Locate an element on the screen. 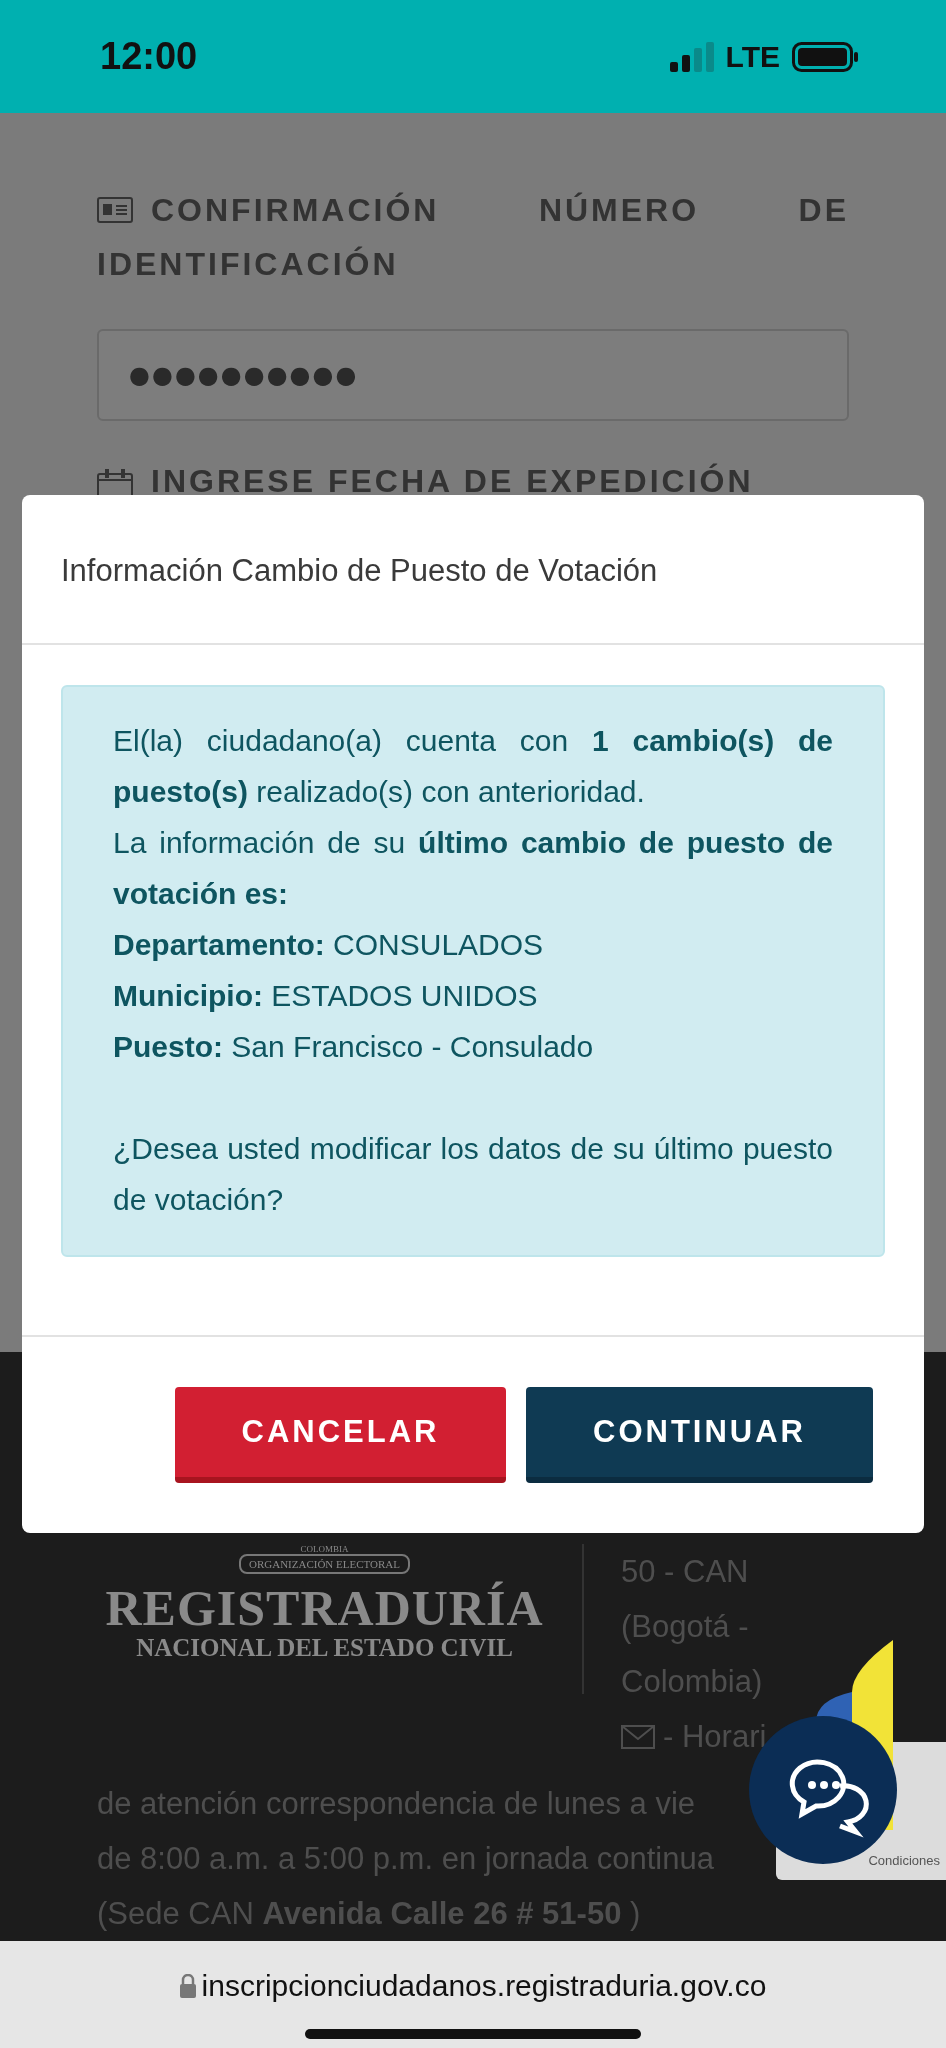 This screenshot has width=946, height=2048. detail-line: Municipio: ESTADOS UNIDOS is located at coordinates (326, 996).